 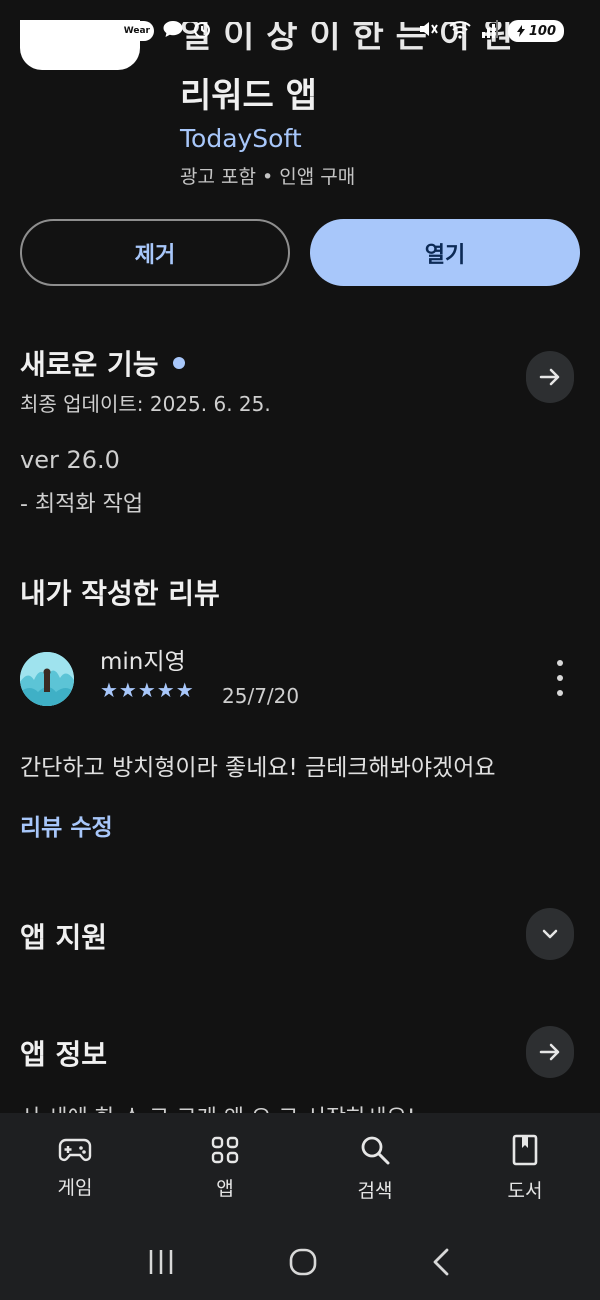 I want to click on signal-icon, so click(x=490, y=31).